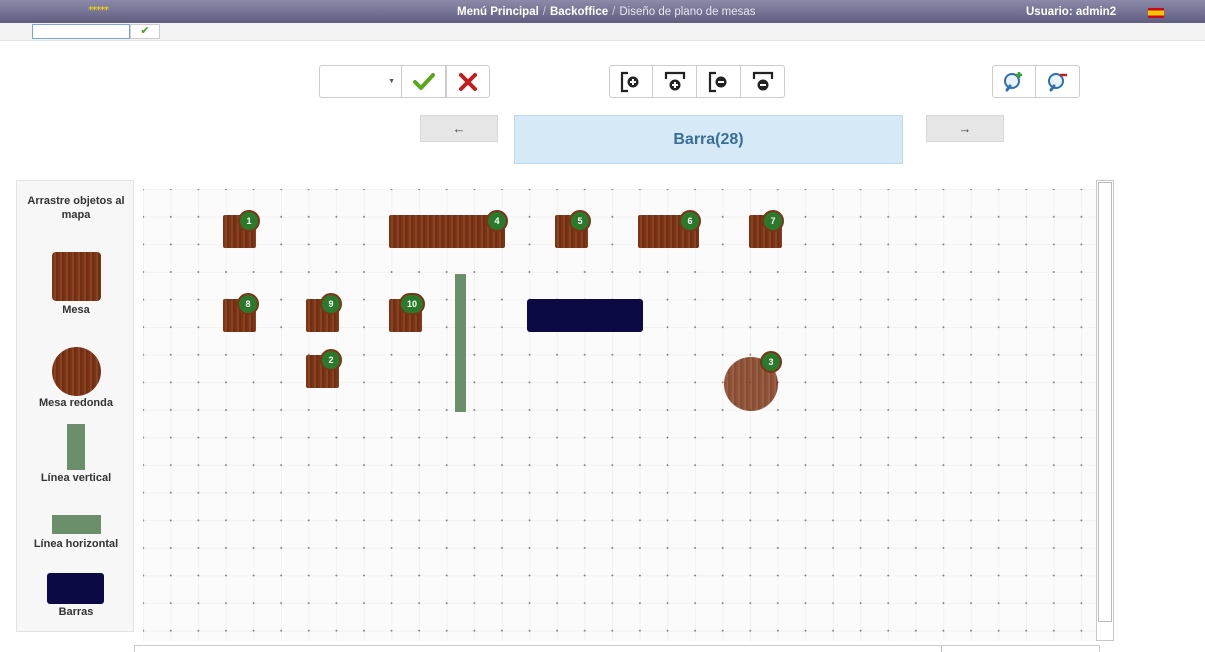 Image resolution: width=1205 pixels, height=652 pixels. I want to click on user-label: Usuario: admin2, so click(1071, 12).